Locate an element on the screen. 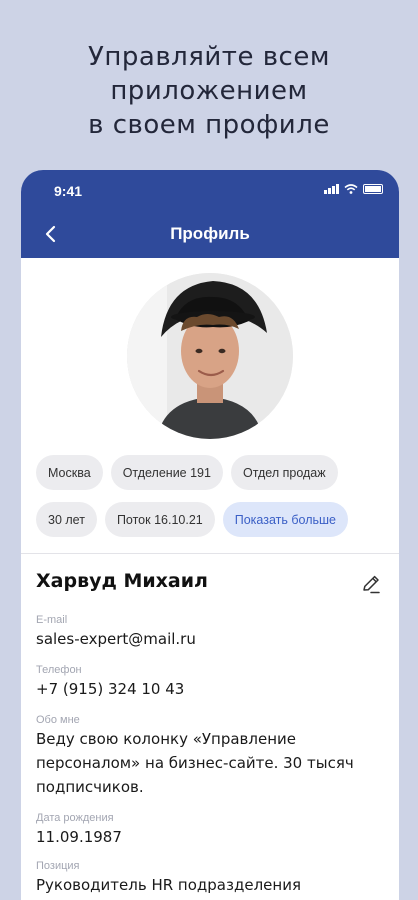 The height and width of the screenshot is (900, 418). status-icons is located at coordinates (353, 189).